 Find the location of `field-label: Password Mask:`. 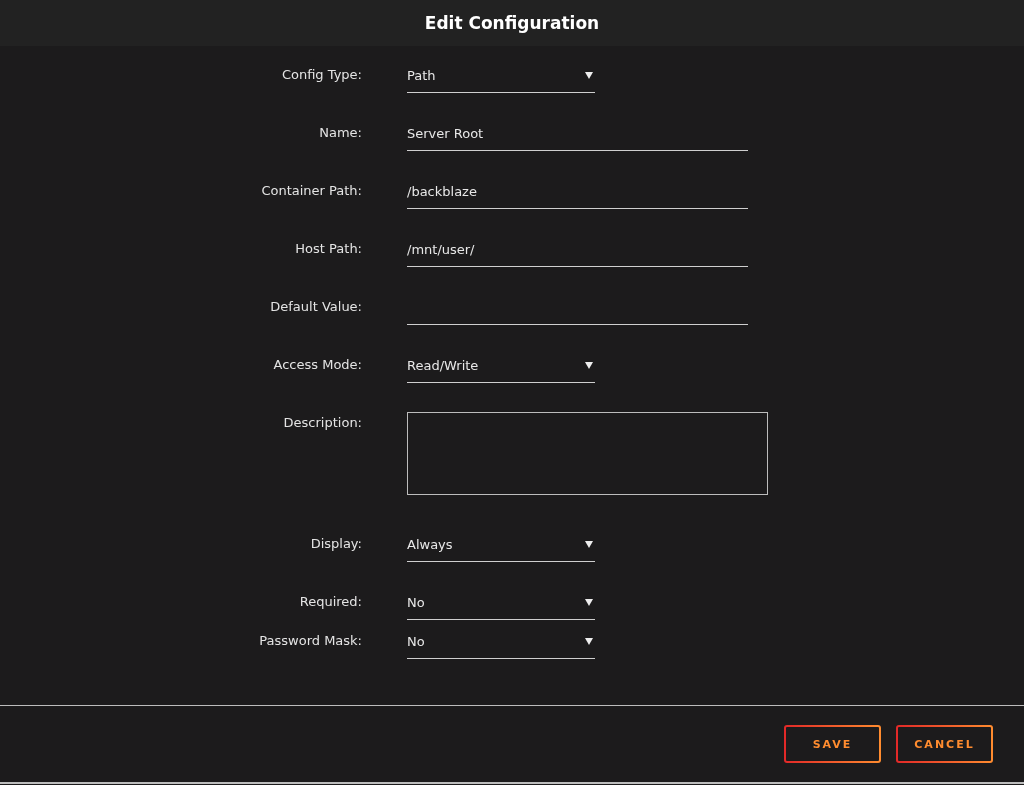

field-label: Password Mask: is located at coordinates (310, 640).